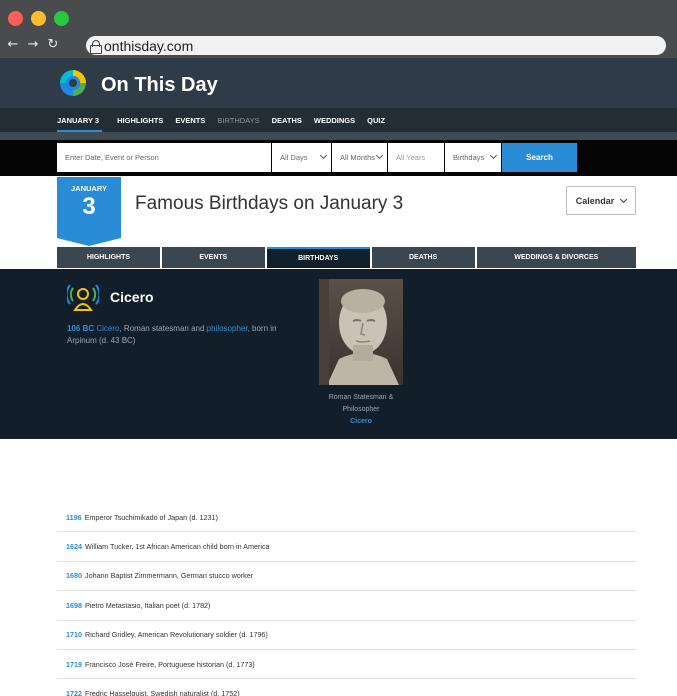  Describe the element at coordinates (411, 157) in the screenshot. I see `years-placeholder: All Years` at that location.